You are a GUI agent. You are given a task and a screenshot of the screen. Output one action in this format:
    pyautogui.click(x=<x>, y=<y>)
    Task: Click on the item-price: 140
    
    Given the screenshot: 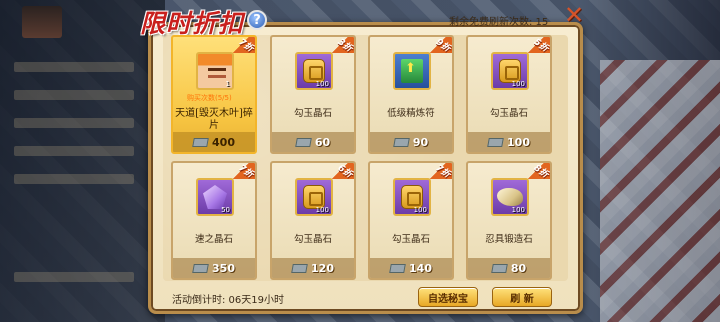 What is the action you would take?
    pyautogui.click(x=411, y=268)
    